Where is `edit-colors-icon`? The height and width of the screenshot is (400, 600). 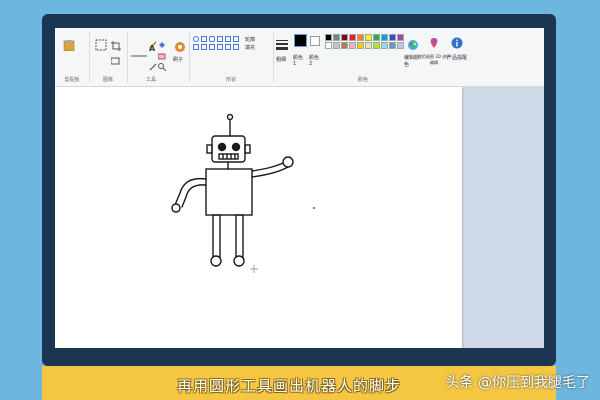
edit-colors-icon is located at coordinates (413, 45).